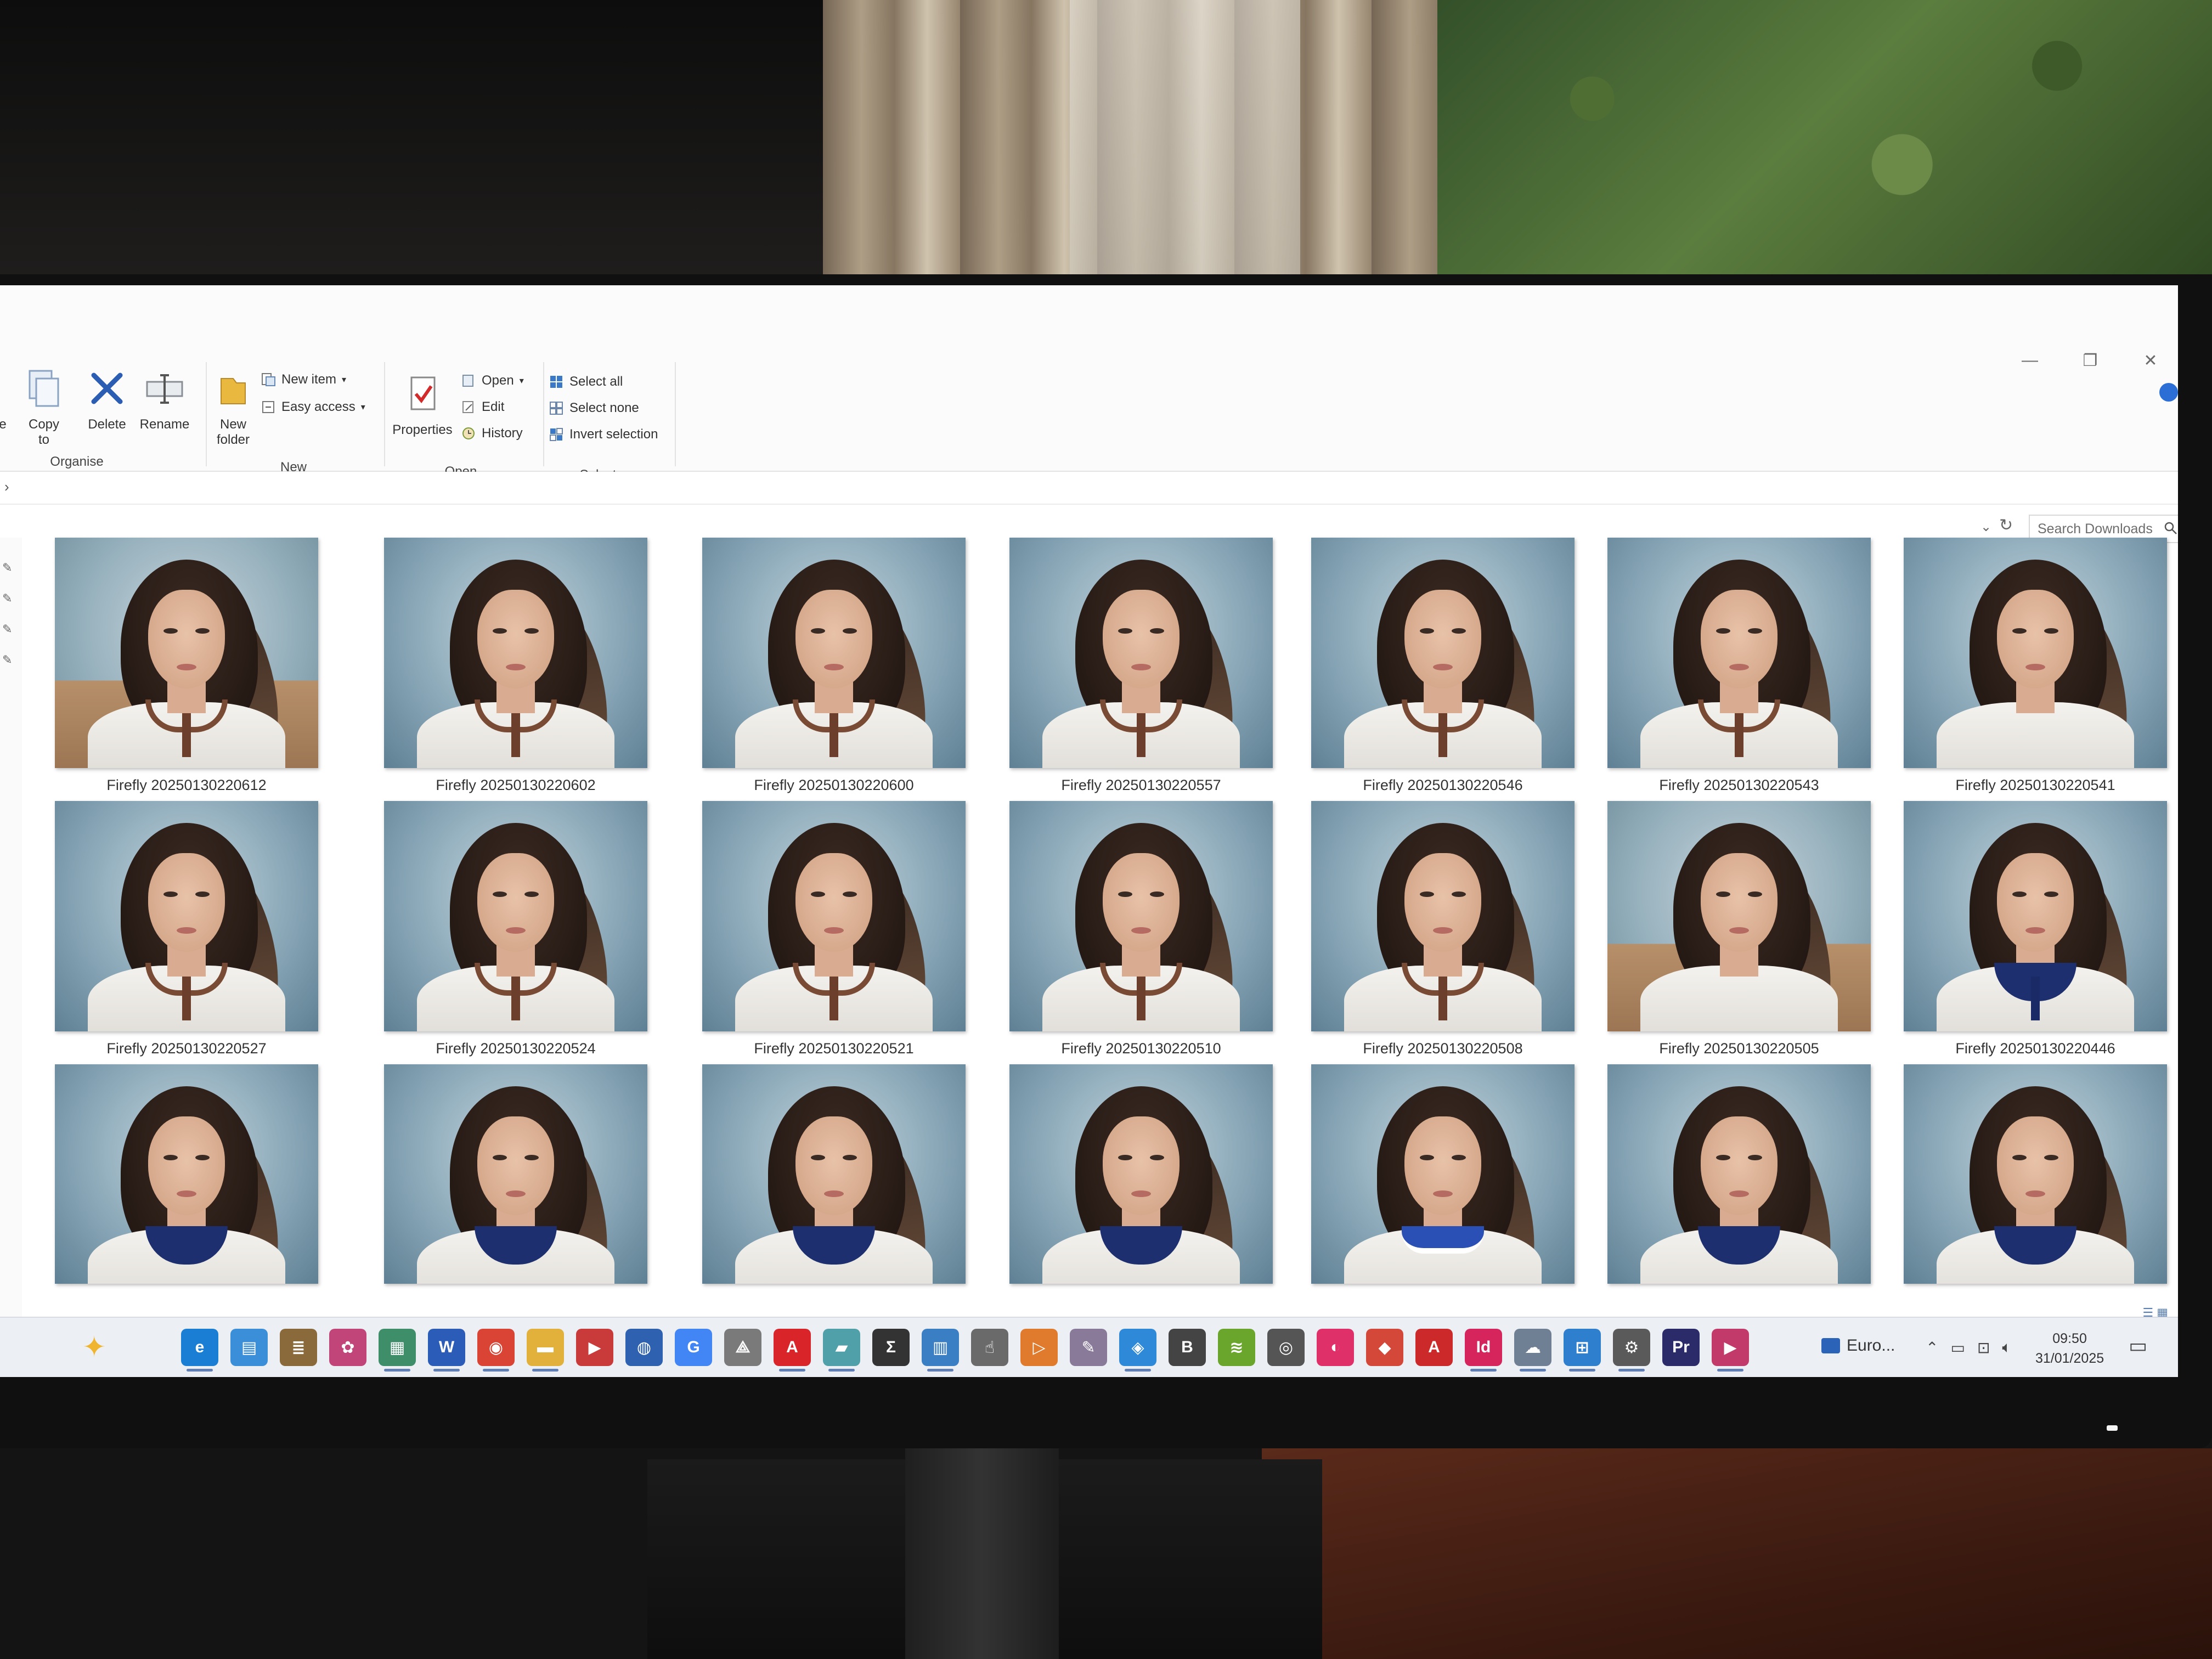 The width and height of the screenshot is (2212, 1659). I want to click on restore-icon: ❐, so click(2090, 361).